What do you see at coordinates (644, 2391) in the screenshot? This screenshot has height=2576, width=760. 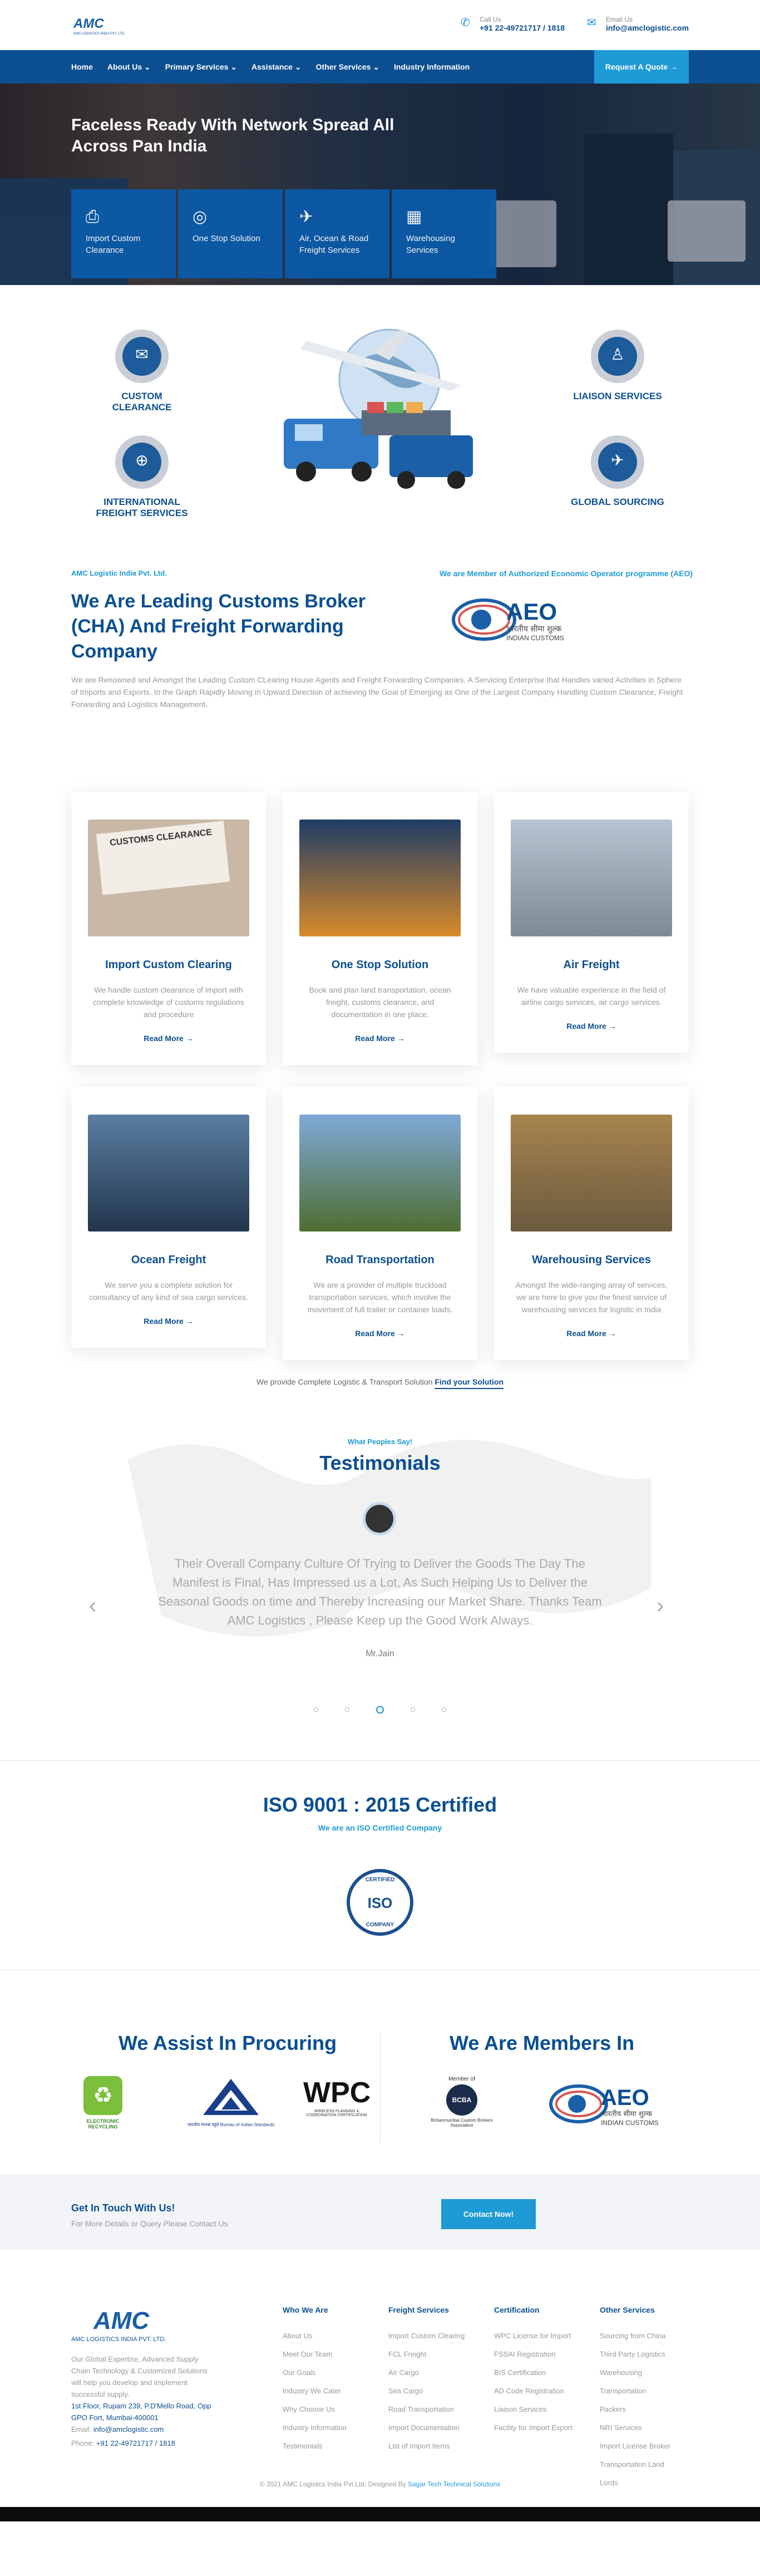 I see `footer-link: Transportation` at bounding box center [644, 2391].